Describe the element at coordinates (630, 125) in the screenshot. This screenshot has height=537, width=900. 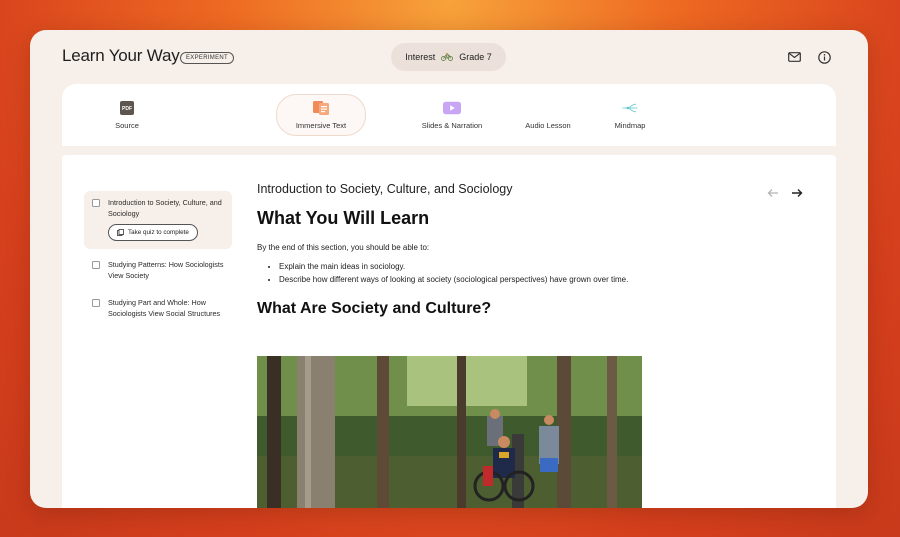
I see `mode-label: Mindmap` at that location.